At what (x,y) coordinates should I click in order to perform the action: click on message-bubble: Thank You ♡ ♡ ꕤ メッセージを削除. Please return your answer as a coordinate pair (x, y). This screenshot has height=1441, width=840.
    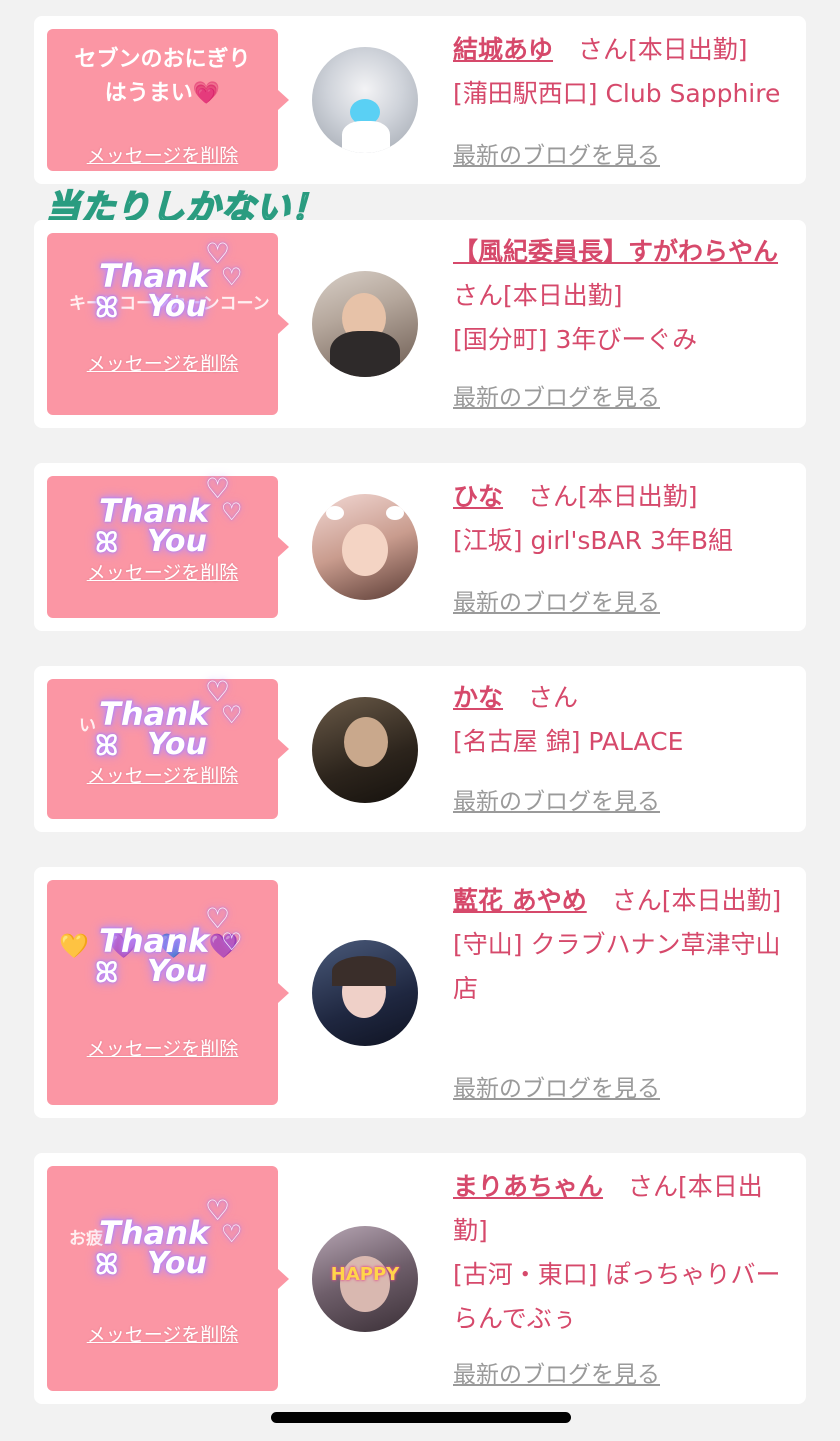
    Looking at the image, I should click on (168, 545).